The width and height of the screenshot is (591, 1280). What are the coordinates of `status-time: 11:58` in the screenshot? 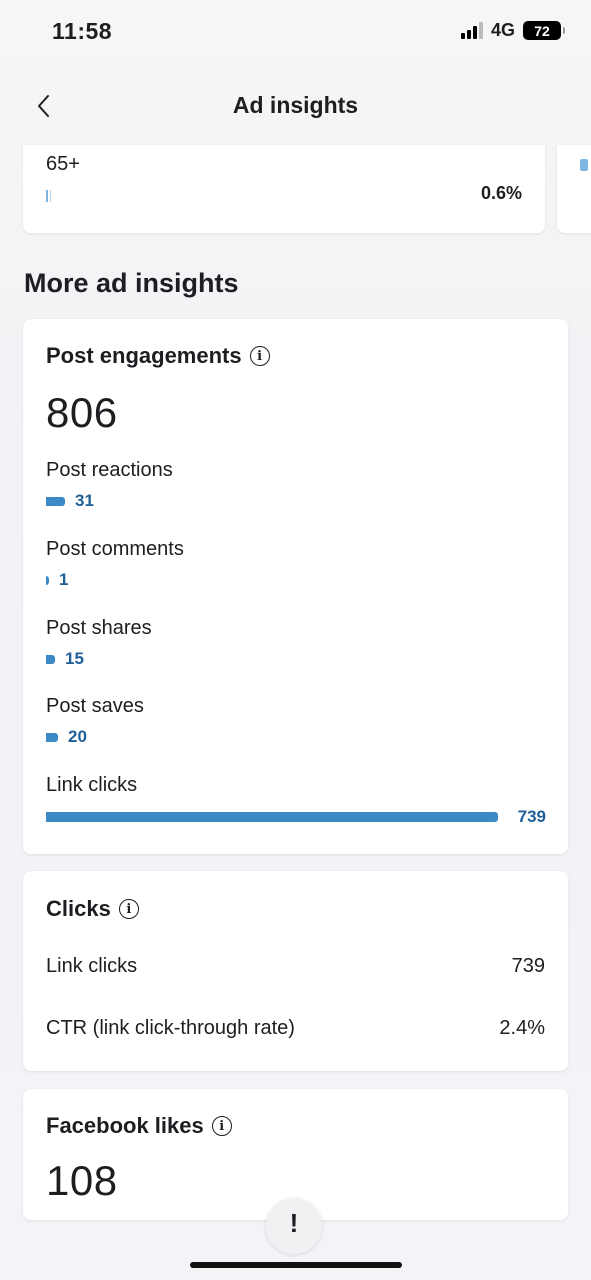 It's located at (82, 31).